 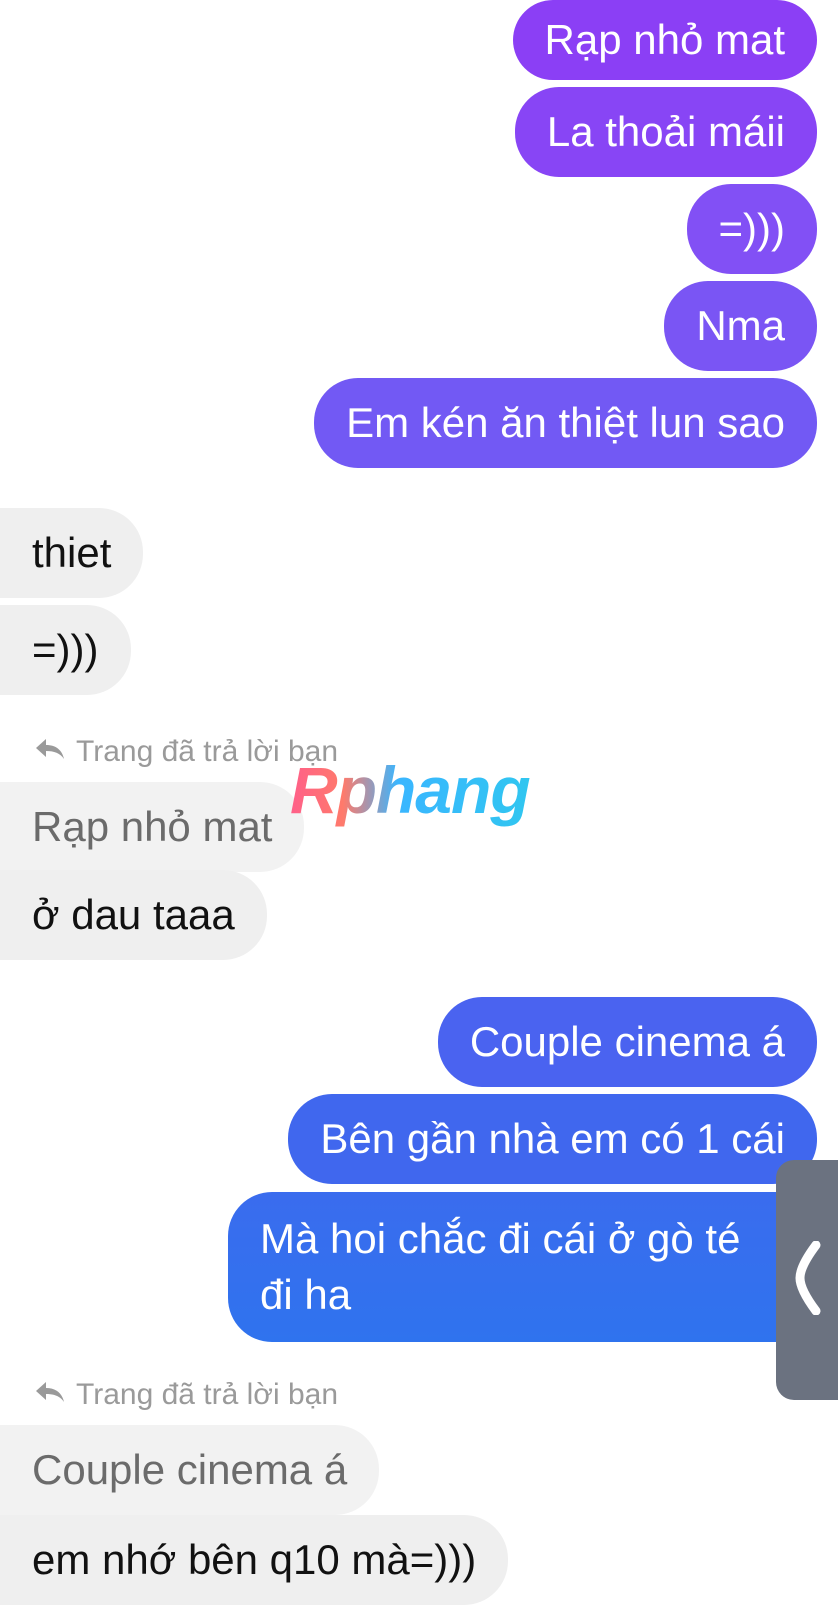 What do you see at coordinates (306, 1294) in the screenshot?
I see `message-text-line: đi ha` at bounding box center [306, 1294].